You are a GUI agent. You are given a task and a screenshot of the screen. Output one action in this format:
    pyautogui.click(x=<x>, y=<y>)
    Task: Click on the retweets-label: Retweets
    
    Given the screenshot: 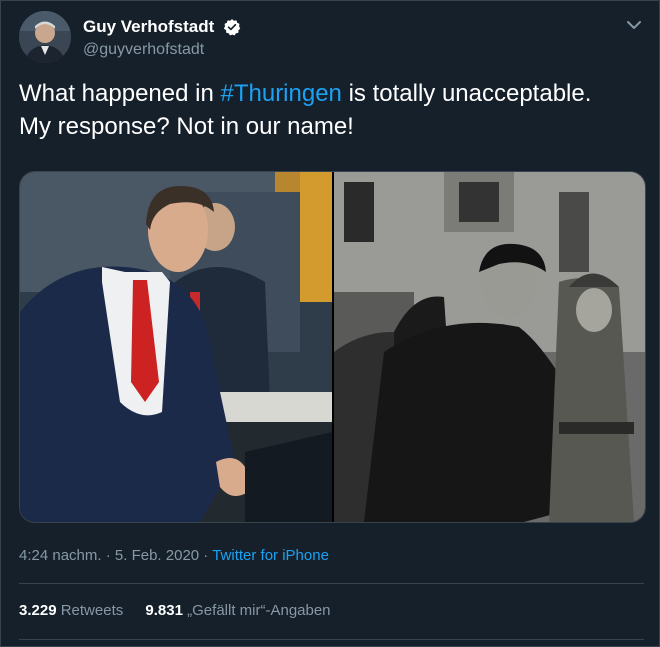 What is the action you would take?
    pyautogui.click(x=92, y=610)
    